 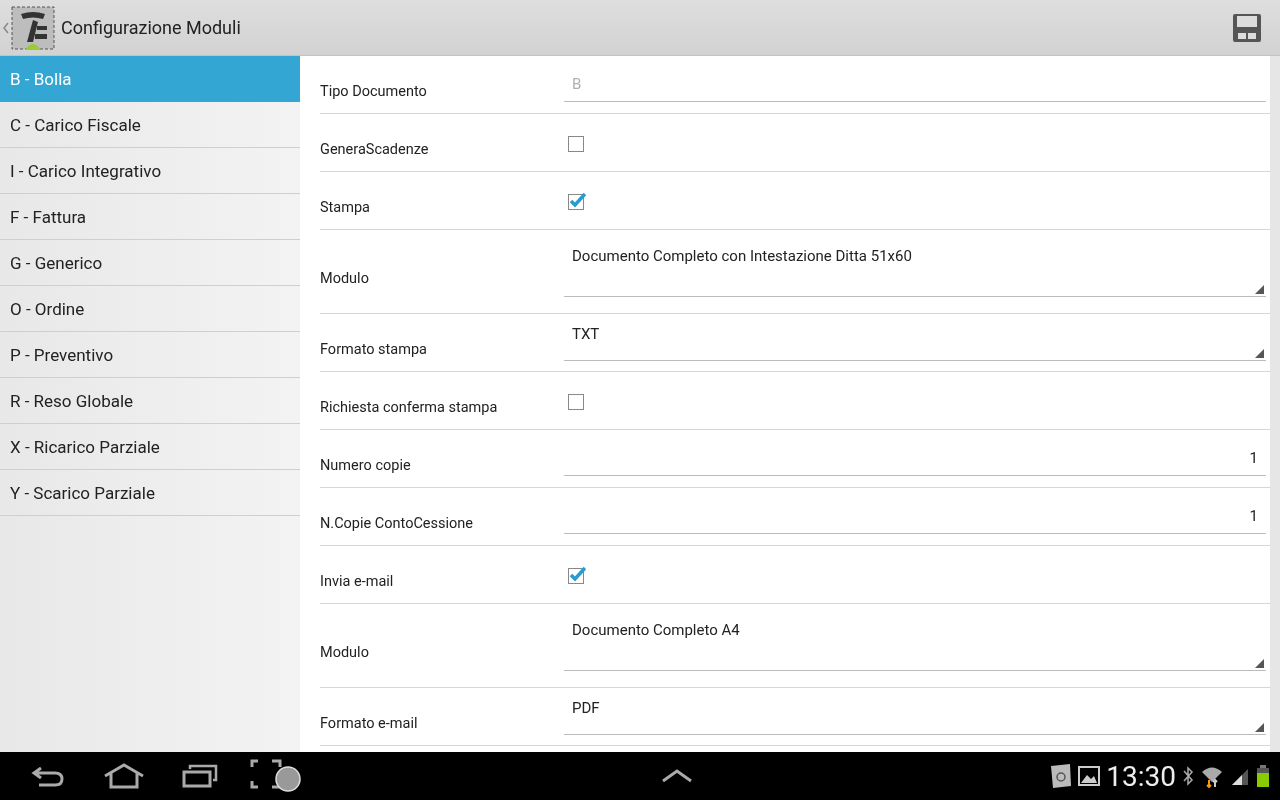 What do you see at coordinates (397, 523) in the screenshot?
I see `setting-label: N.Copie ContoCessione` at bounding box center [397, 523].